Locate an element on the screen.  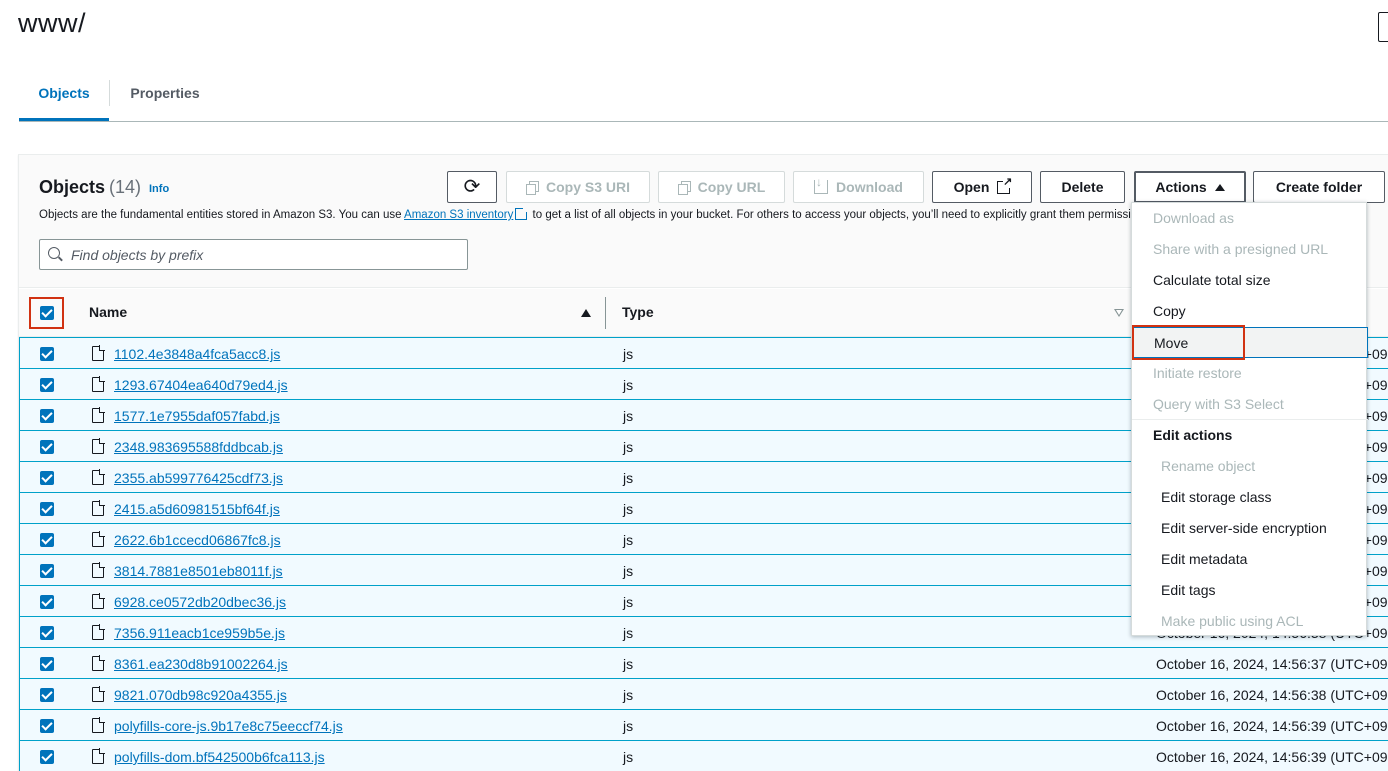
menu-group-edit-actions: Edit actions is located at coordinates (1193, 435).